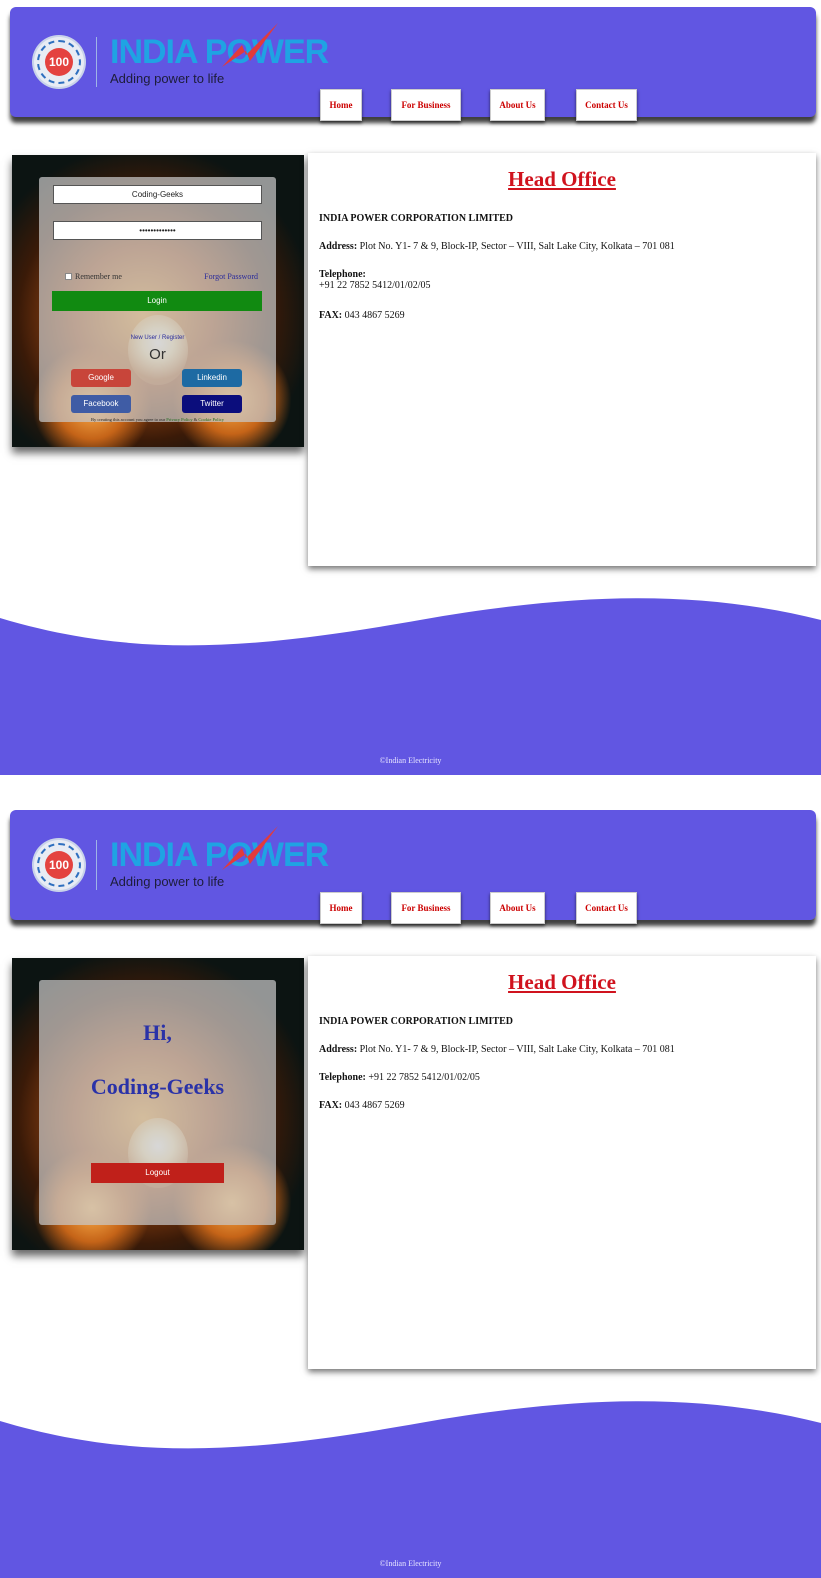 The height and width of the screenshot is (1578, 821). Describe the element at coordinates (157, 230) in the screenshot. I see `password-input: •••••••••••••` at that location.